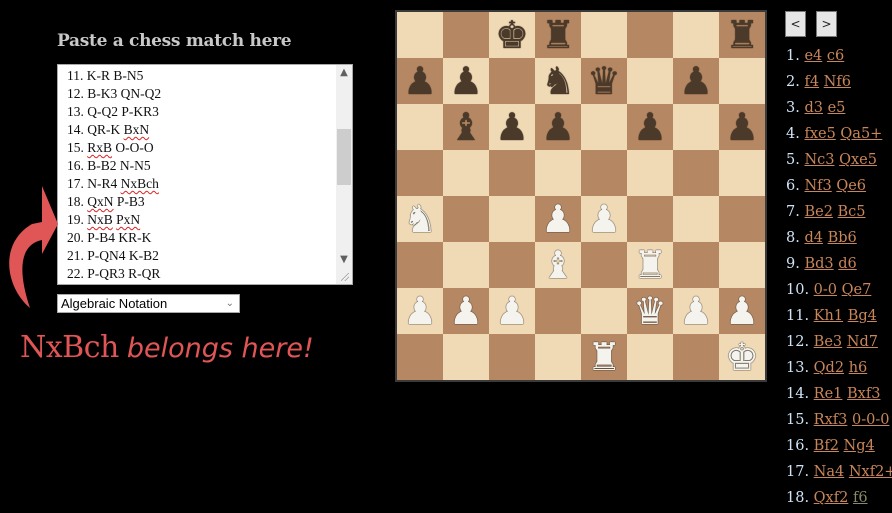 The height and width of the screenshot is (513, 892). Describe the element at coordinates (420, 173) in the screenshot. I see `square-a5` at that location.